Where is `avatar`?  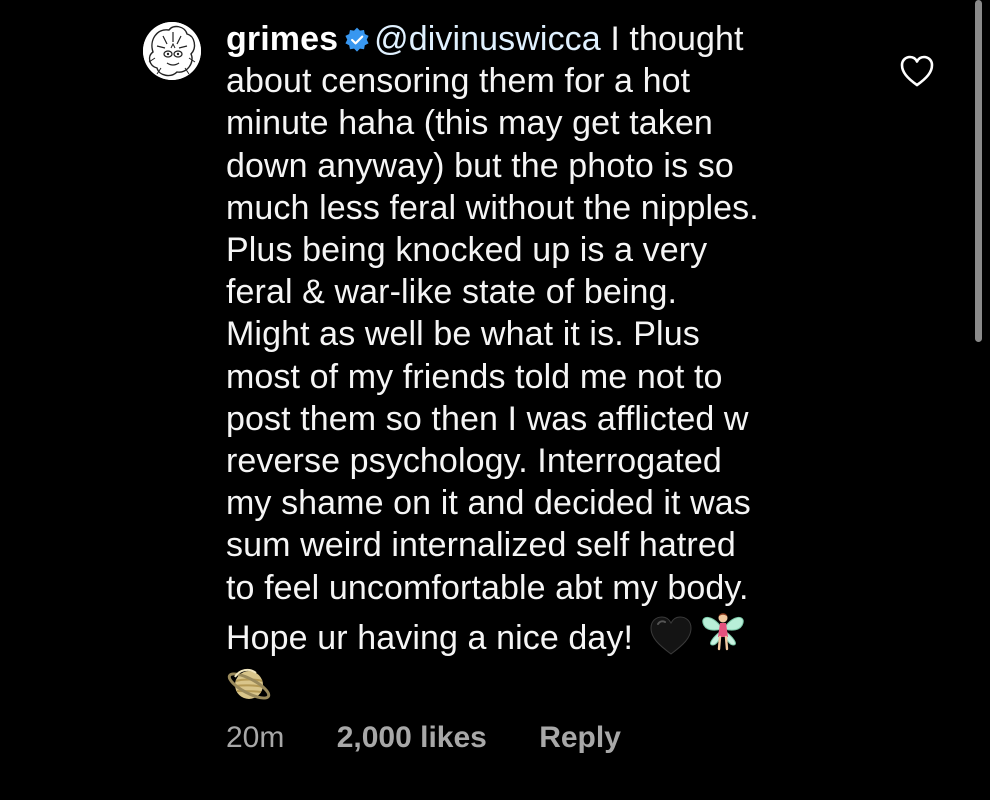 avatar is located at coordinates (172, 51).